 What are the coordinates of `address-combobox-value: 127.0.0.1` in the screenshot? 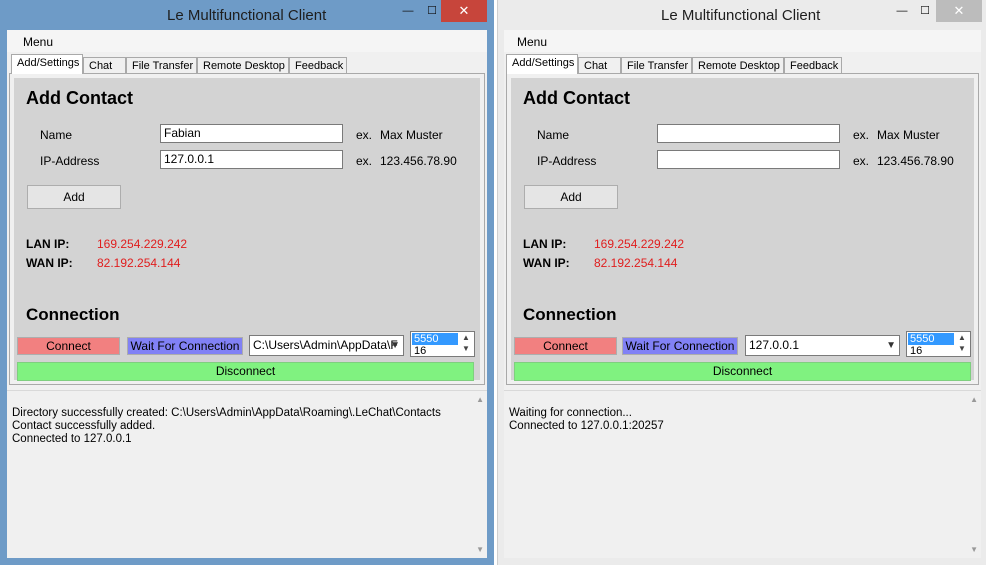 It's located at (774, 345).